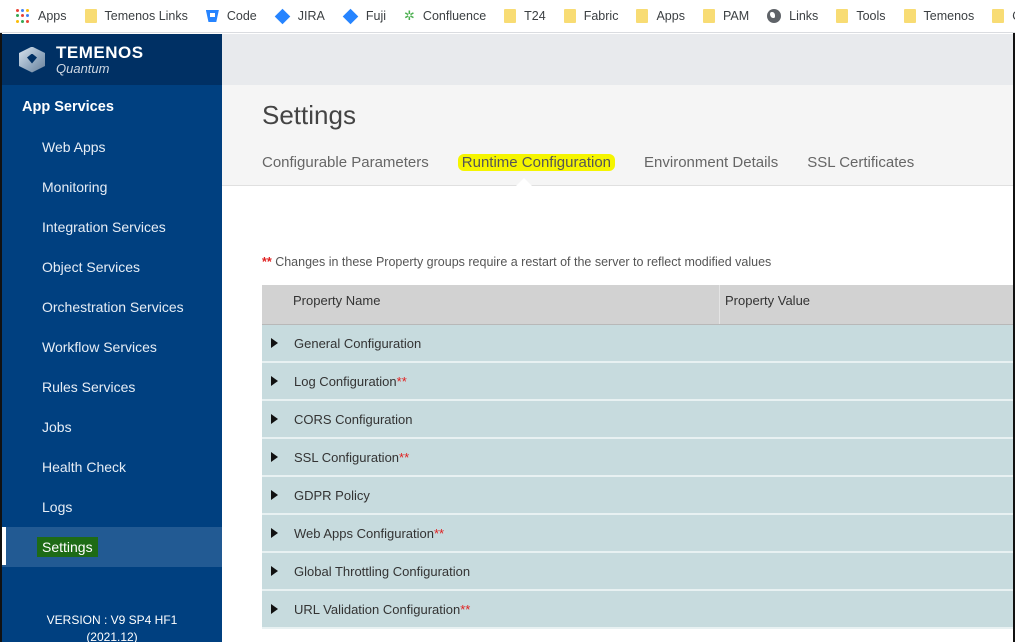 This screenshot has height=642, width=1015. What do you see at coordinates (32, 60) in the screenshot?
I see `temenos-cube-icon` at bounding box center [32, 60].